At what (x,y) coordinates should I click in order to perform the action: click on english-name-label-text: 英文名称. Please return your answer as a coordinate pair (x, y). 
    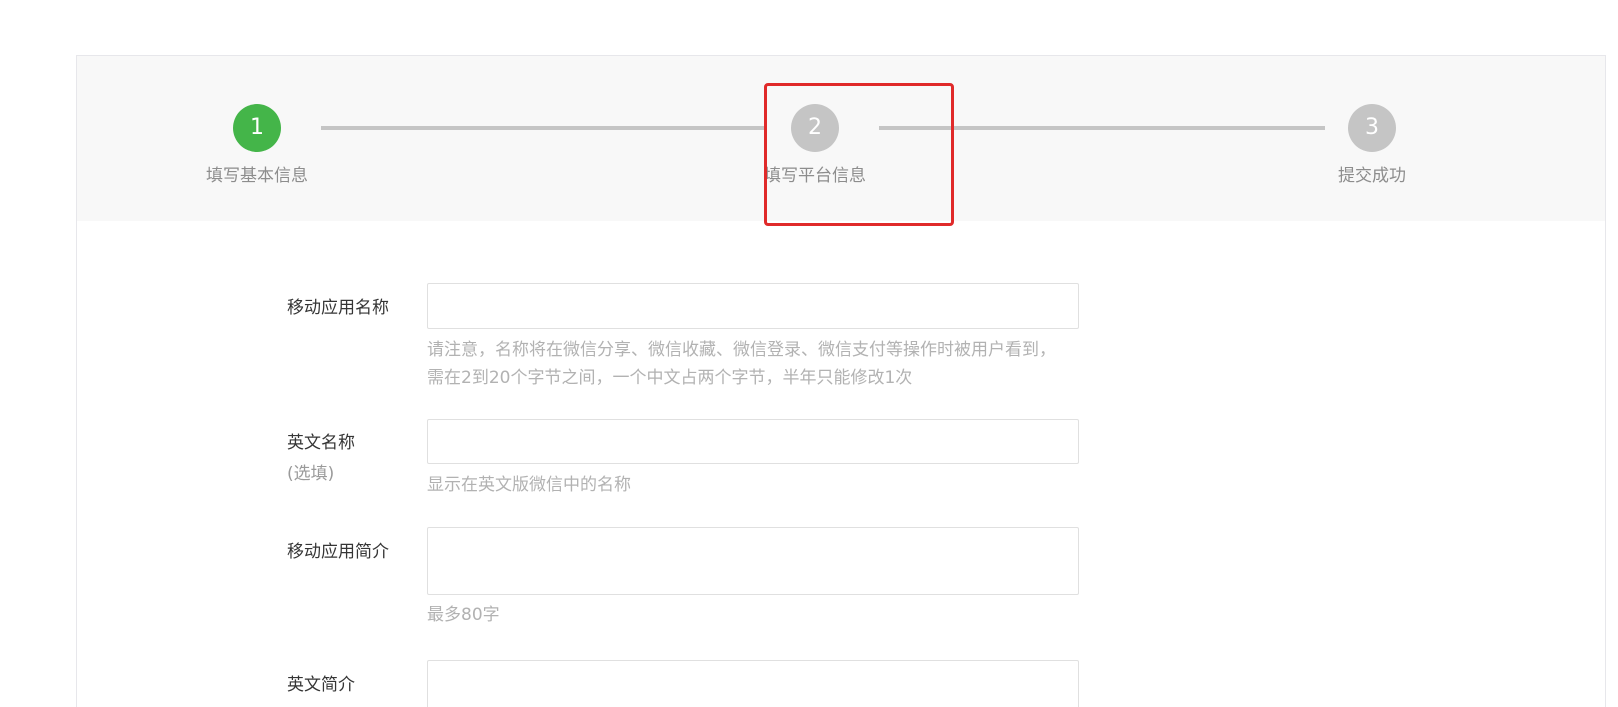
    Looking at the image, I should click on (321, 443).